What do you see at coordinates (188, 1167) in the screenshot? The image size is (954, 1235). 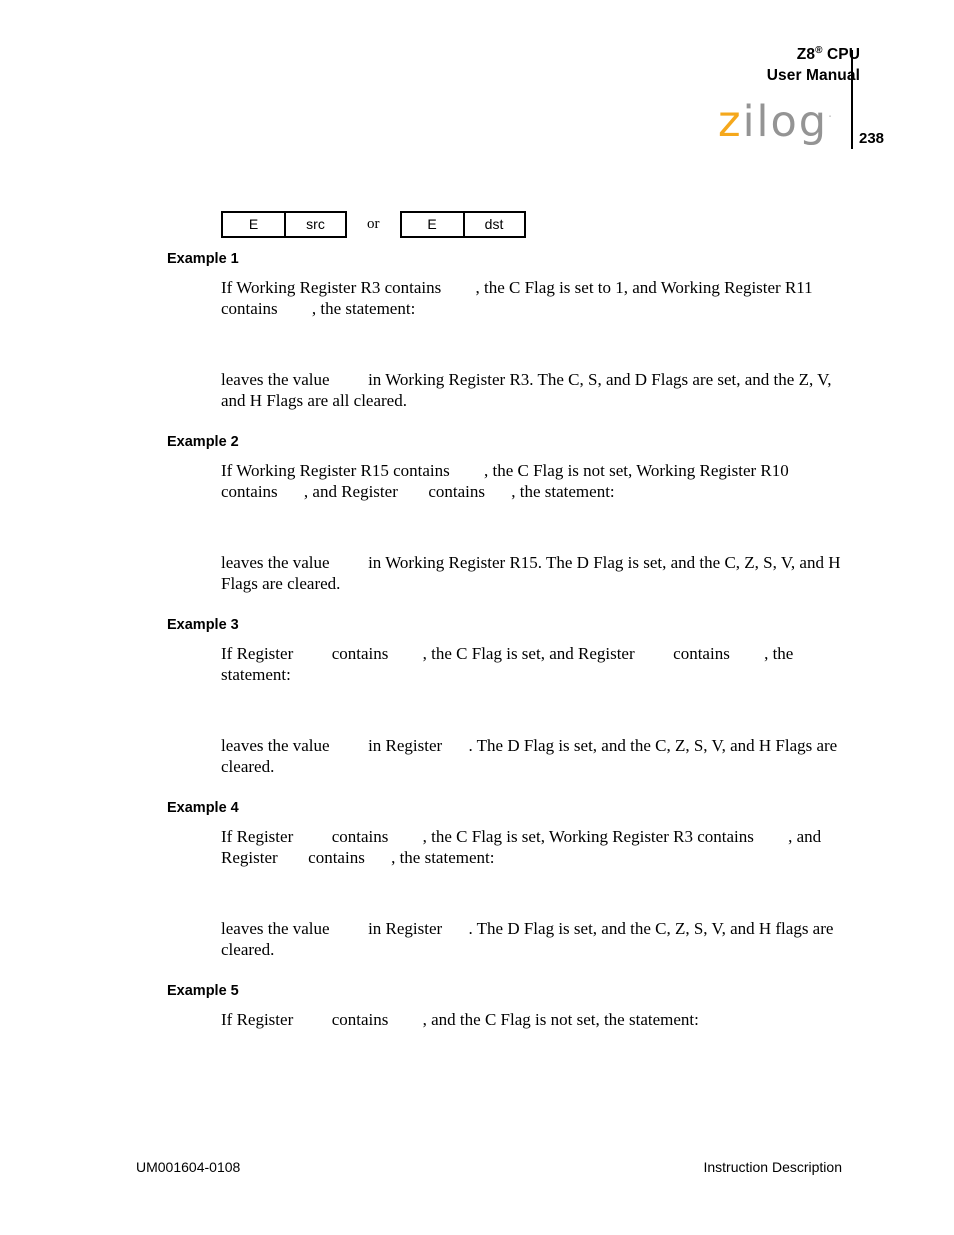 I see `footer-document-id: UM001604-0108` at bounding box center [188, 1167].